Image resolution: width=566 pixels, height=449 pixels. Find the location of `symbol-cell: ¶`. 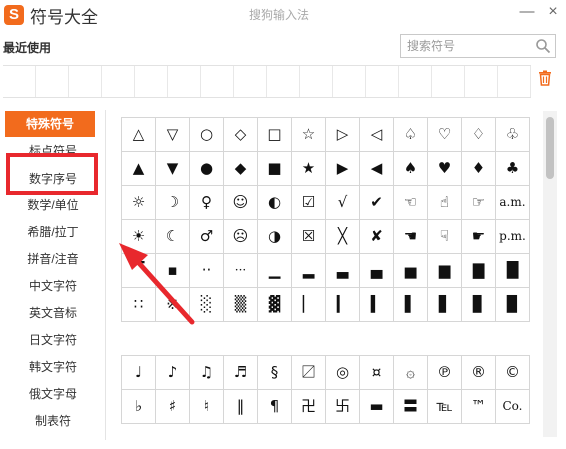

symbol-cell: ¶ is located at coordinates (275, 407).